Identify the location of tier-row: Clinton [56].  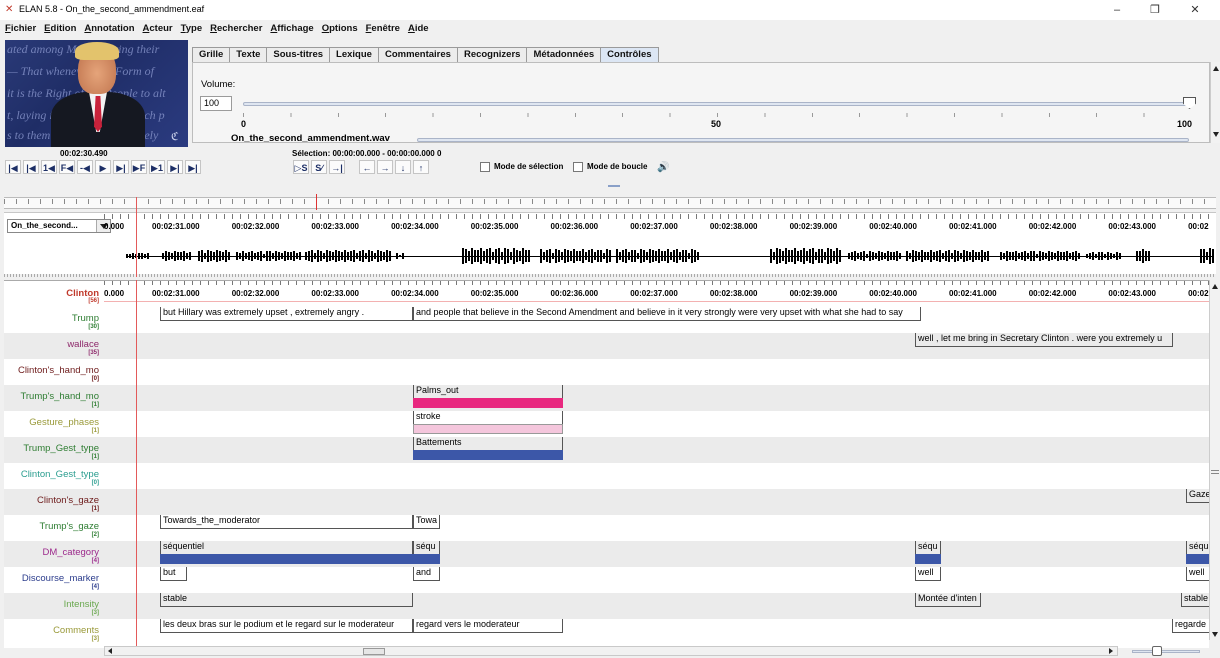
(606, 294).